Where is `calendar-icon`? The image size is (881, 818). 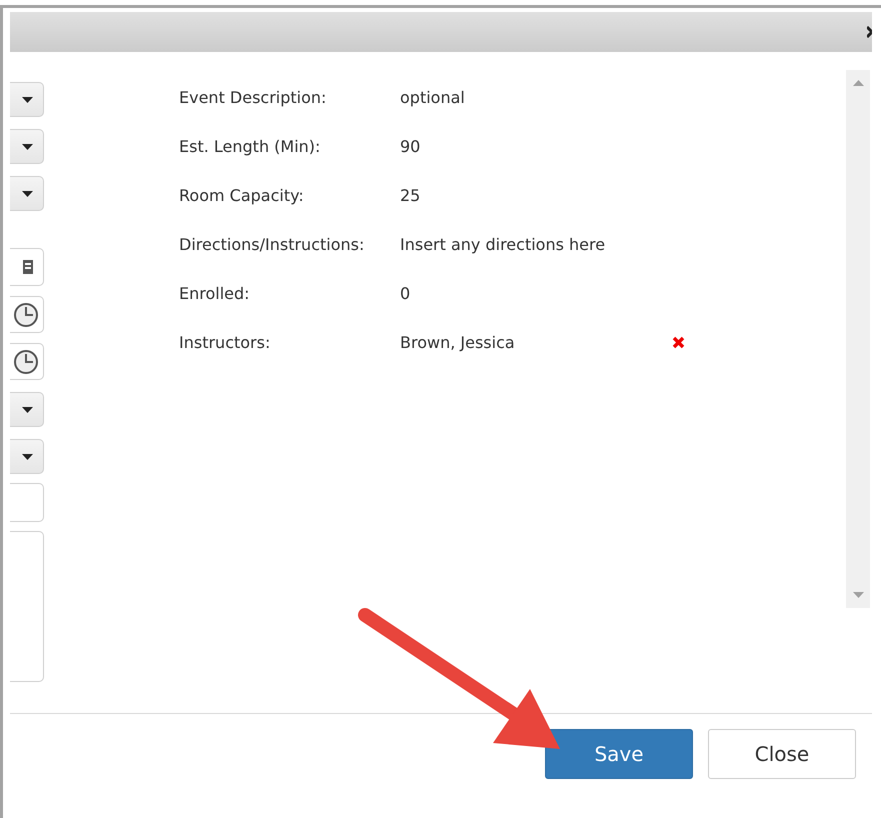 calendar-icon is located at coordinates (28, 267).